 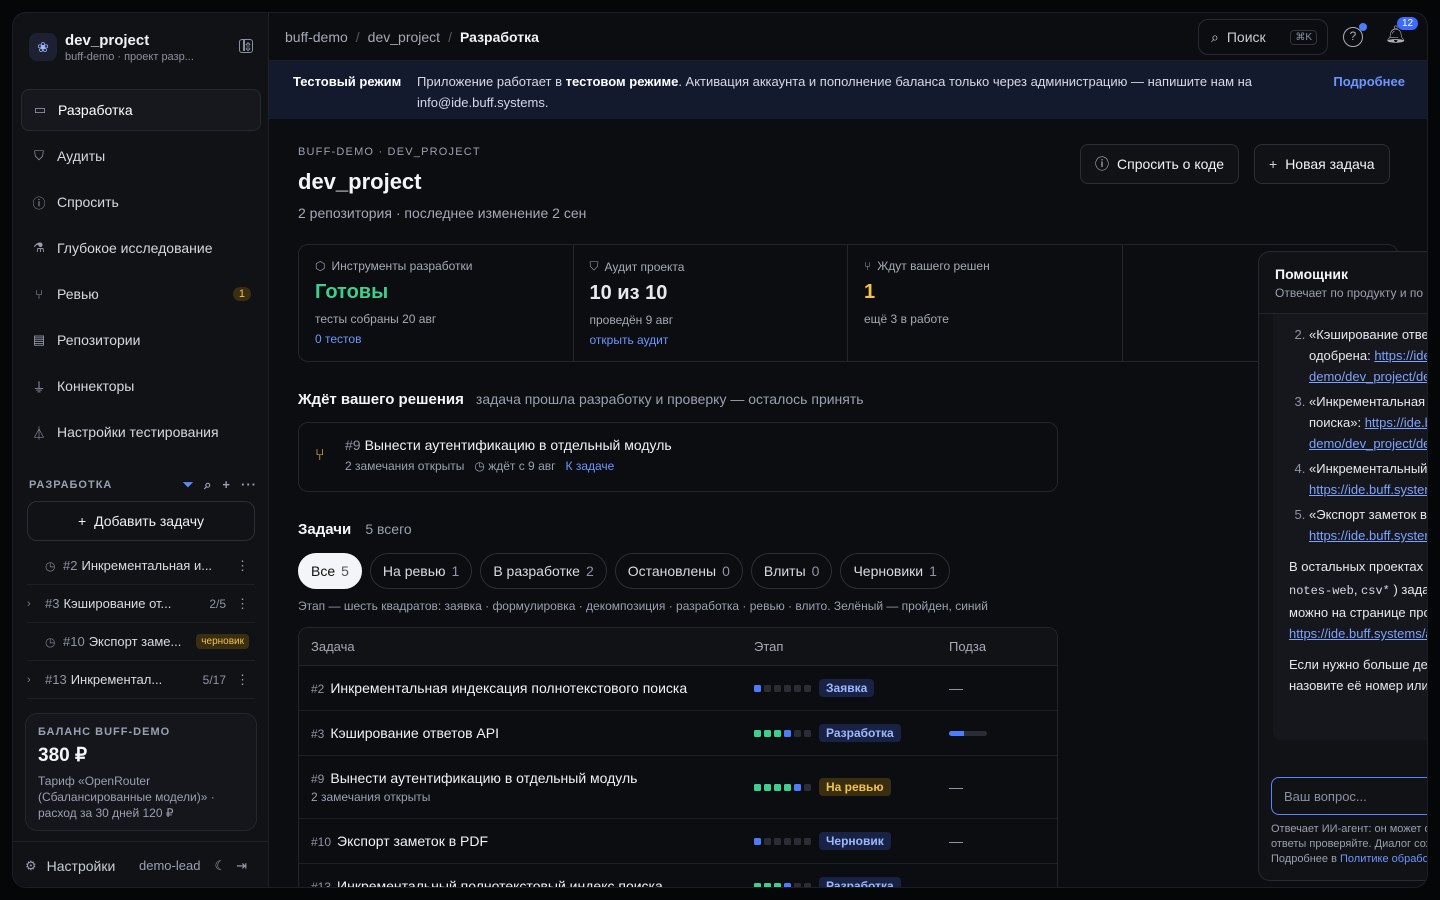 I want to click on privacy-policy-link: Политике обработки персональных данных, so click(x=1383, y=859).